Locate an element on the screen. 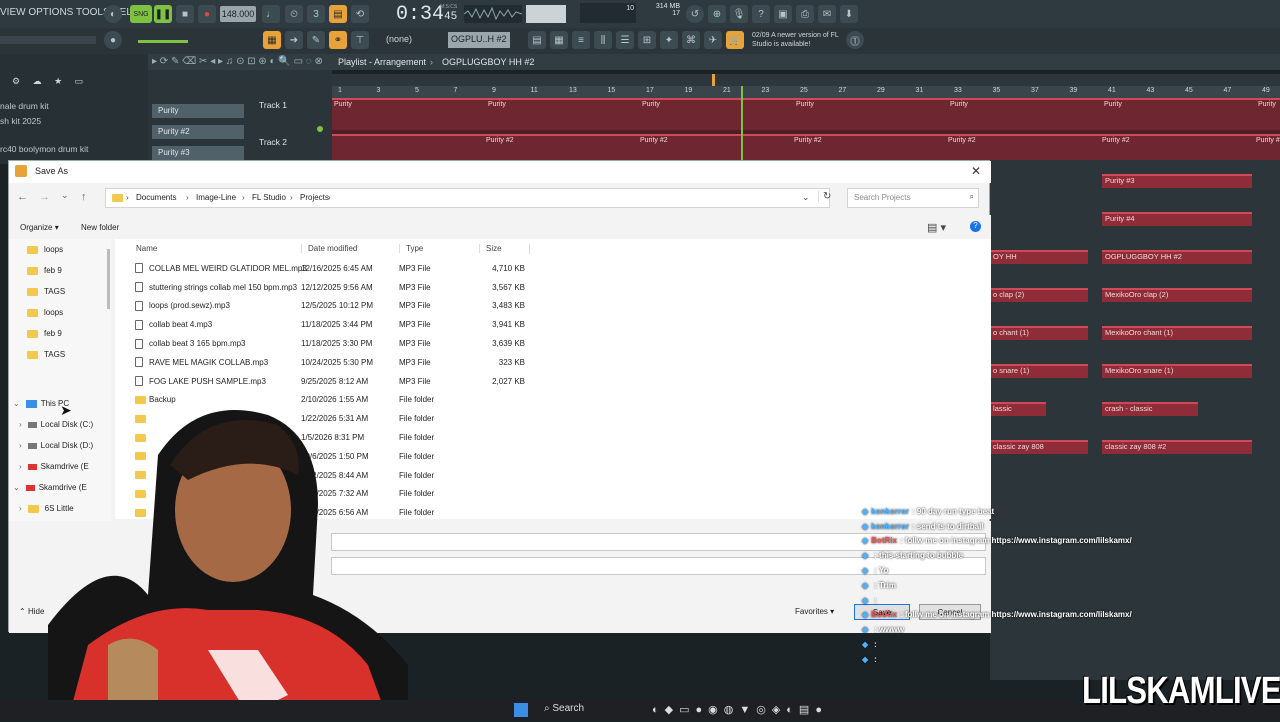 The width and height of the screenshot is (1280, 722). save-icon: ▣ is located at coordinates (783, 14).